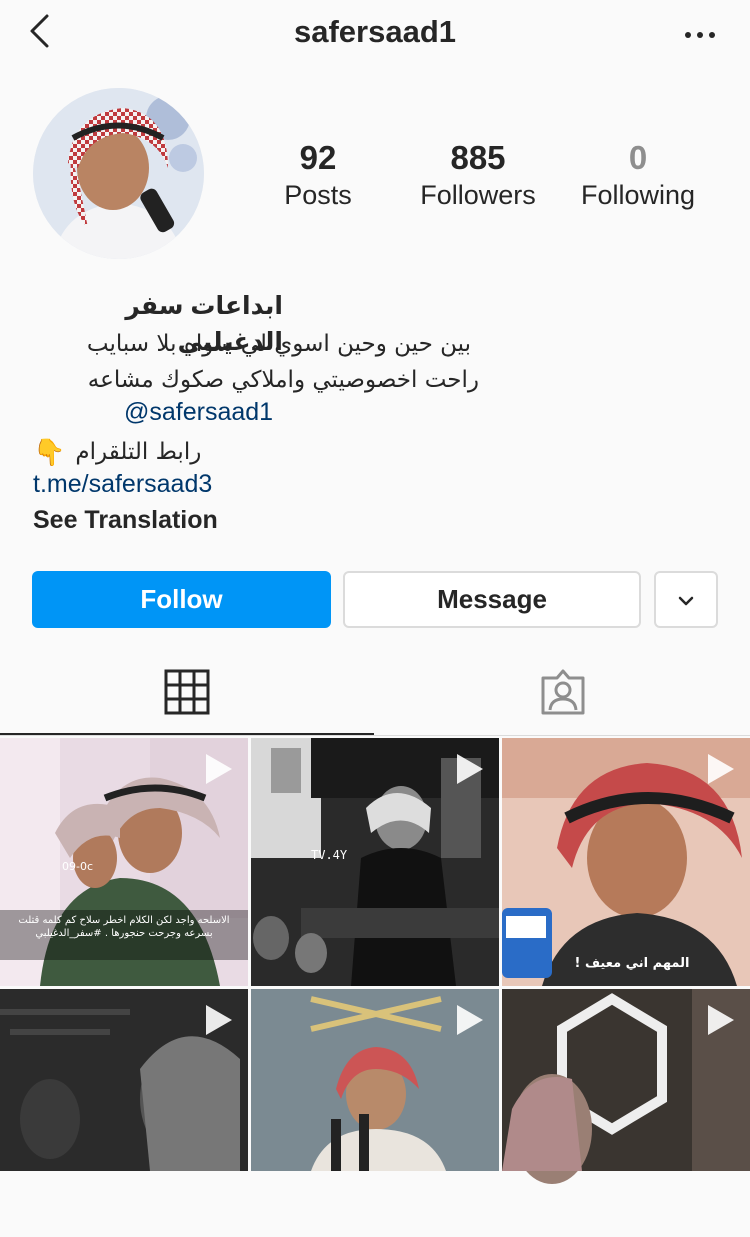 The height and width of the screenshot is (1237, 750). Describe the element at coordinates (478, 157) in the screenshot. I see `followers-count: 885` at that location.